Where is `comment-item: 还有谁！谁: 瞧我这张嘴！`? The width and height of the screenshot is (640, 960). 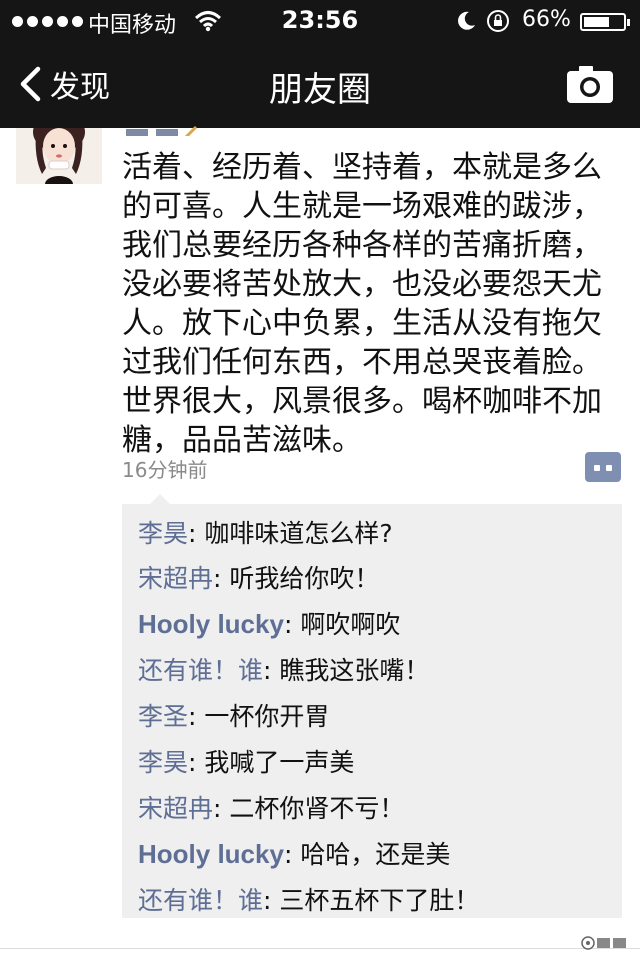
comment-item: 还有谁！谁: 瞧我这张嘴！ is located at coordinates (283, 669).